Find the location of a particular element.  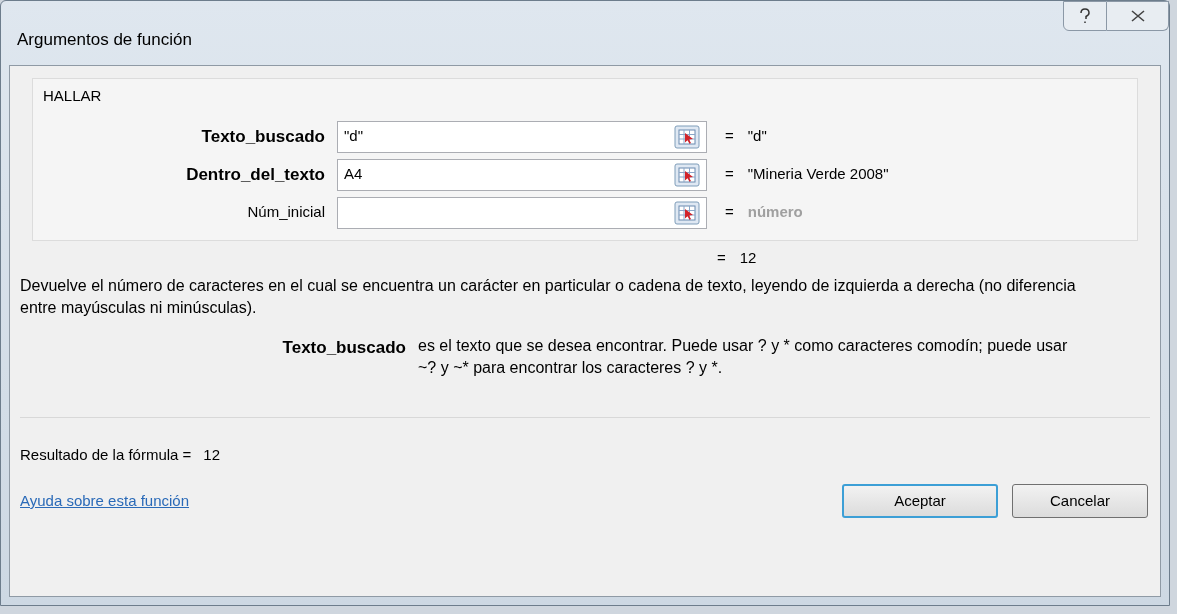

argument-label: Dentro_del_texto is located at coordinates (255, 174).